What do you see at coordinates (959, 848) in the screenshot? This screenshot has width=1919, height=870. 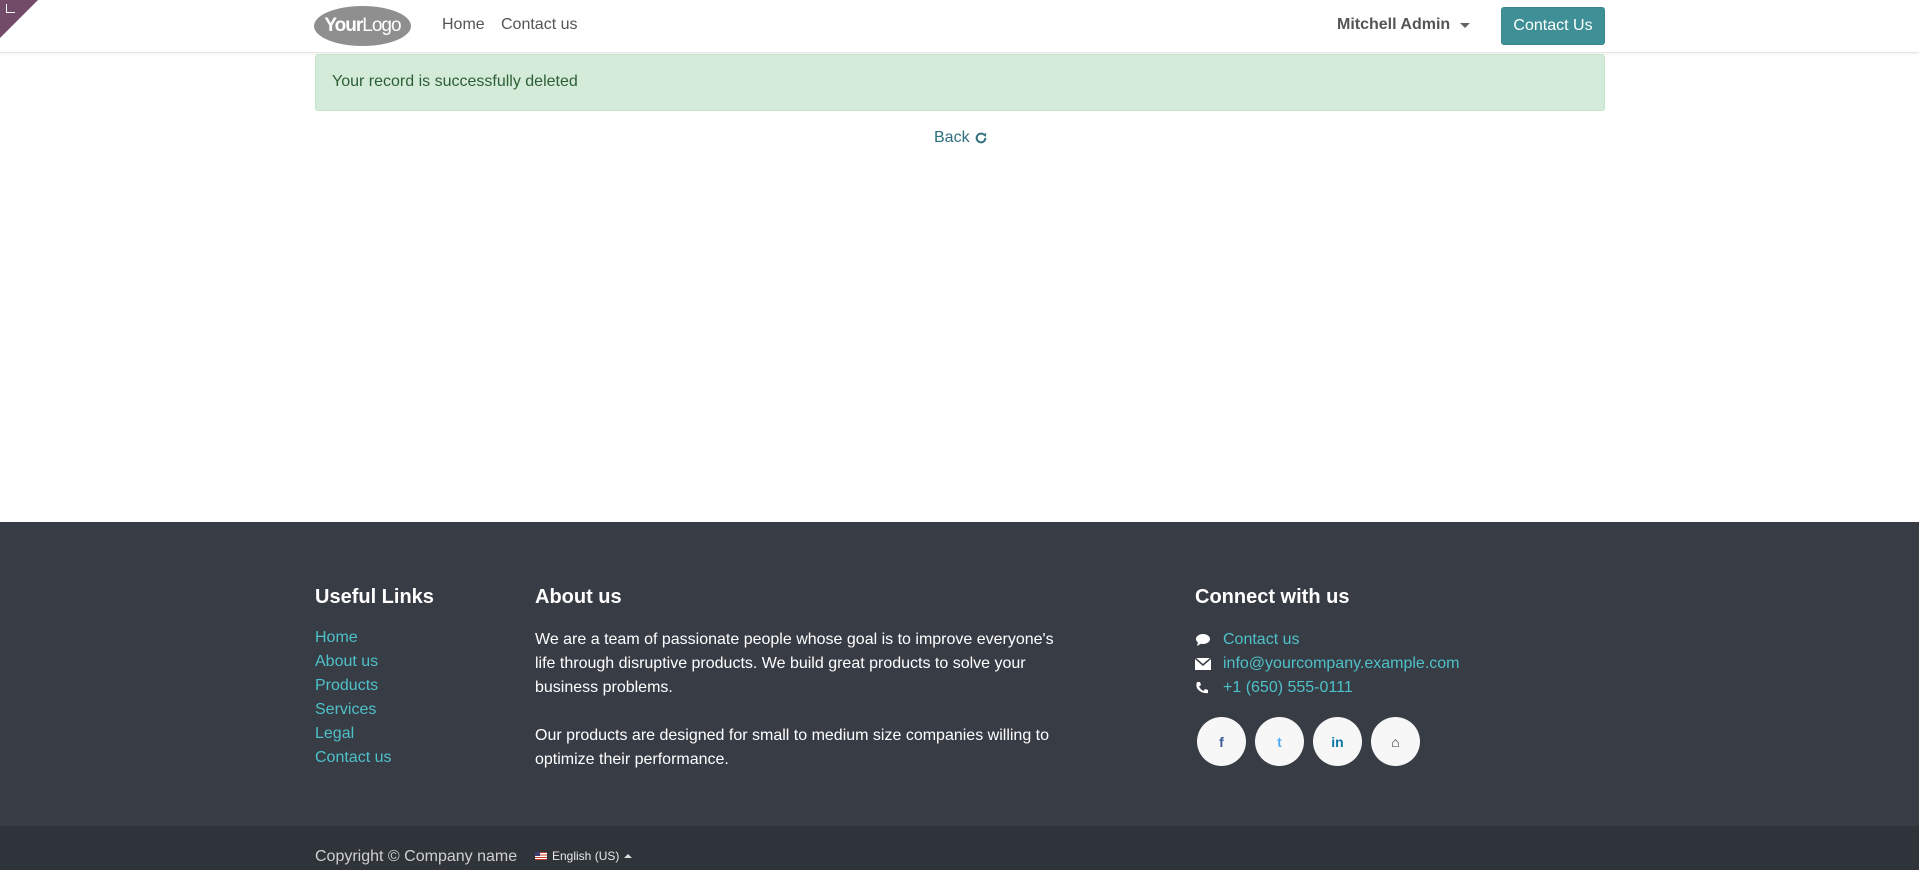 I see `copyright-bar` at bounding box center [959, 848].